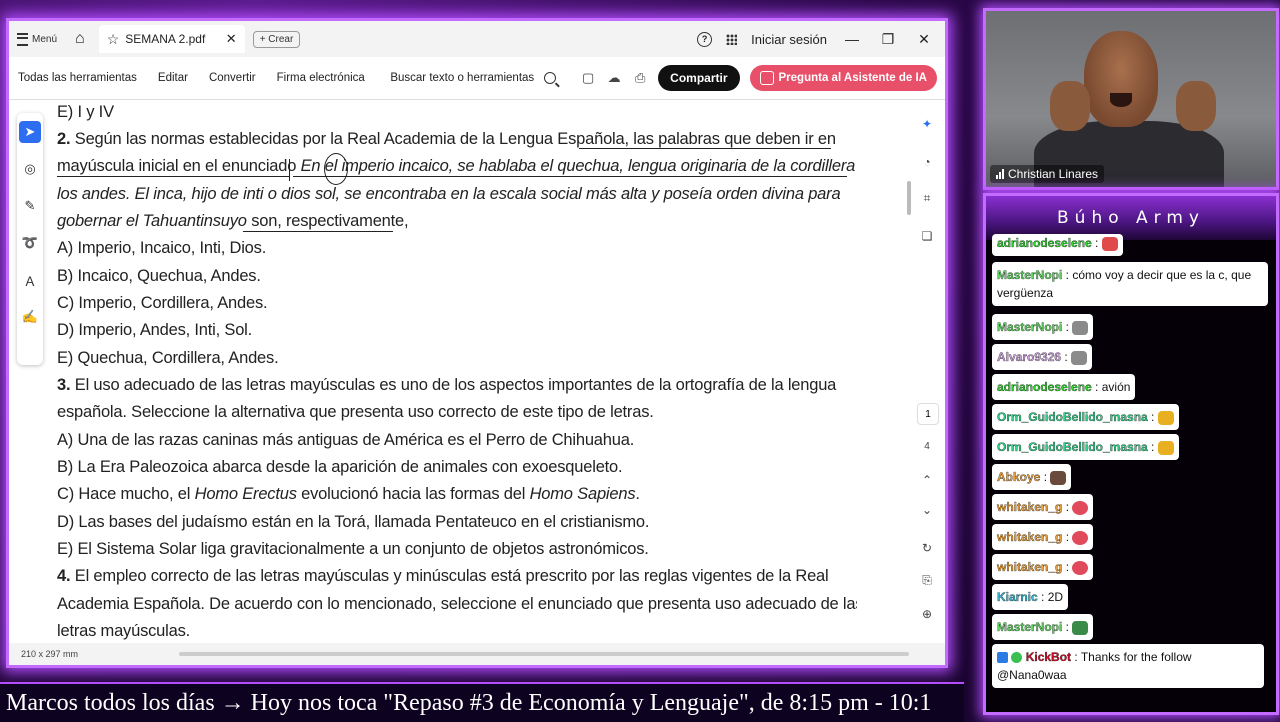 This screenshot has height=722, width=1280. I want to click on save-icon: ▢, so click(588, 78).